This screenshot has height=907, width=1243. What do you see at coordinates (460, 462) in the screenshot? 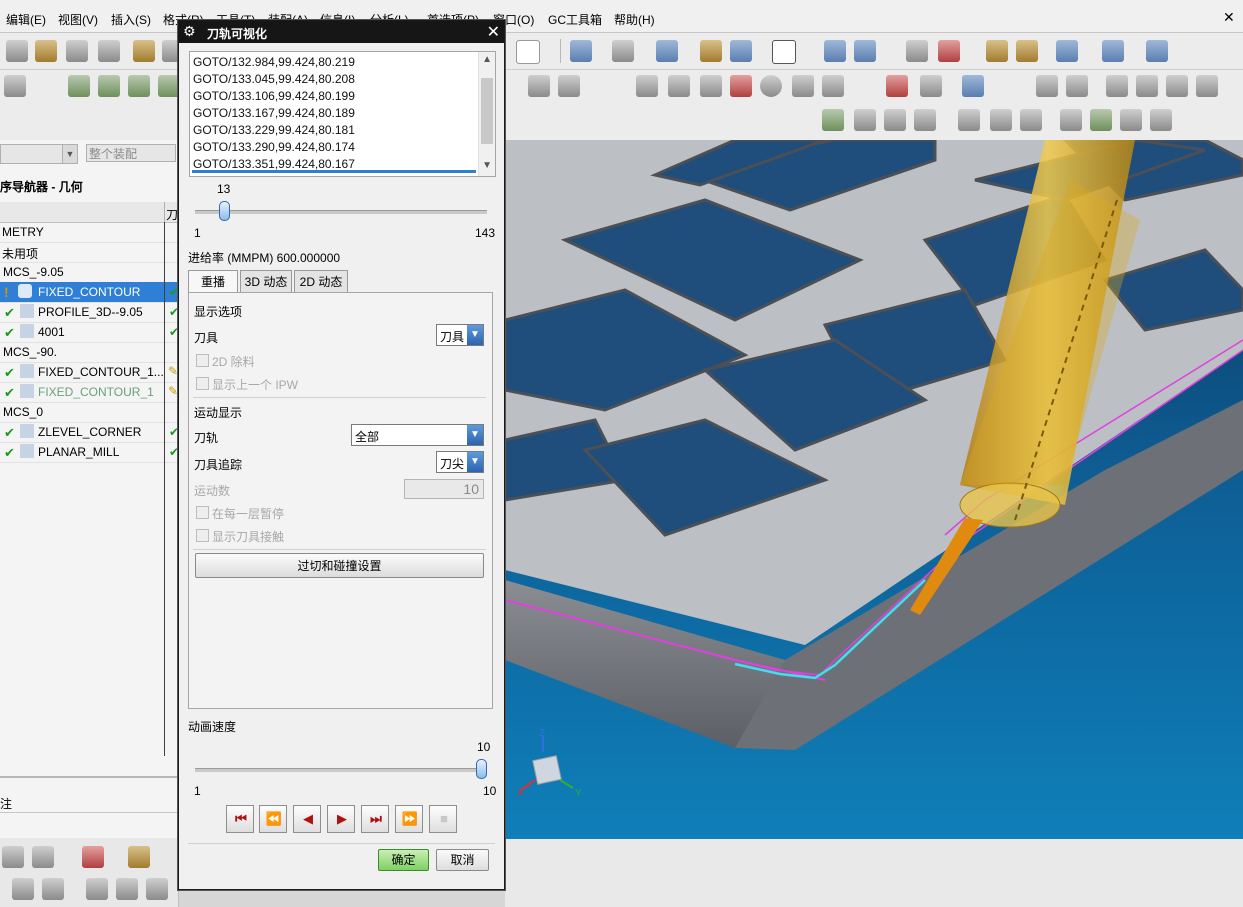
I see `tool-trace-dropdown: 刀尖 ▼` at bounding box center [460, 462].